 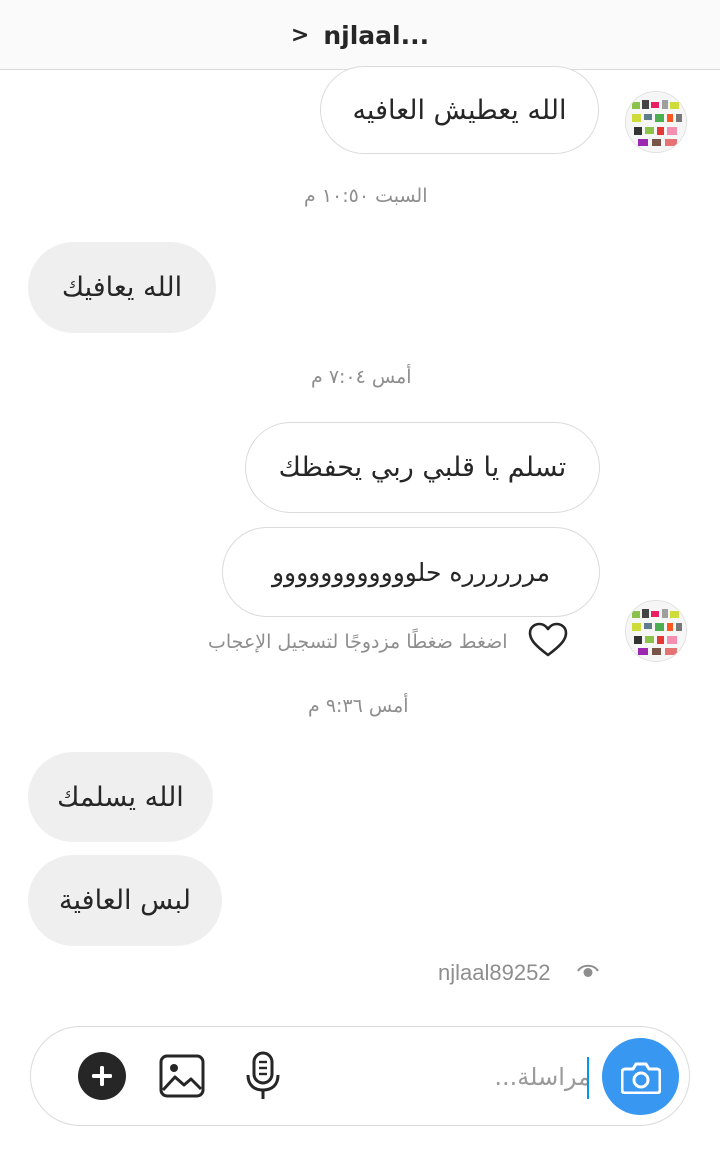 I want to click on back-chevron-icon: >, so click(x=300, y=35).